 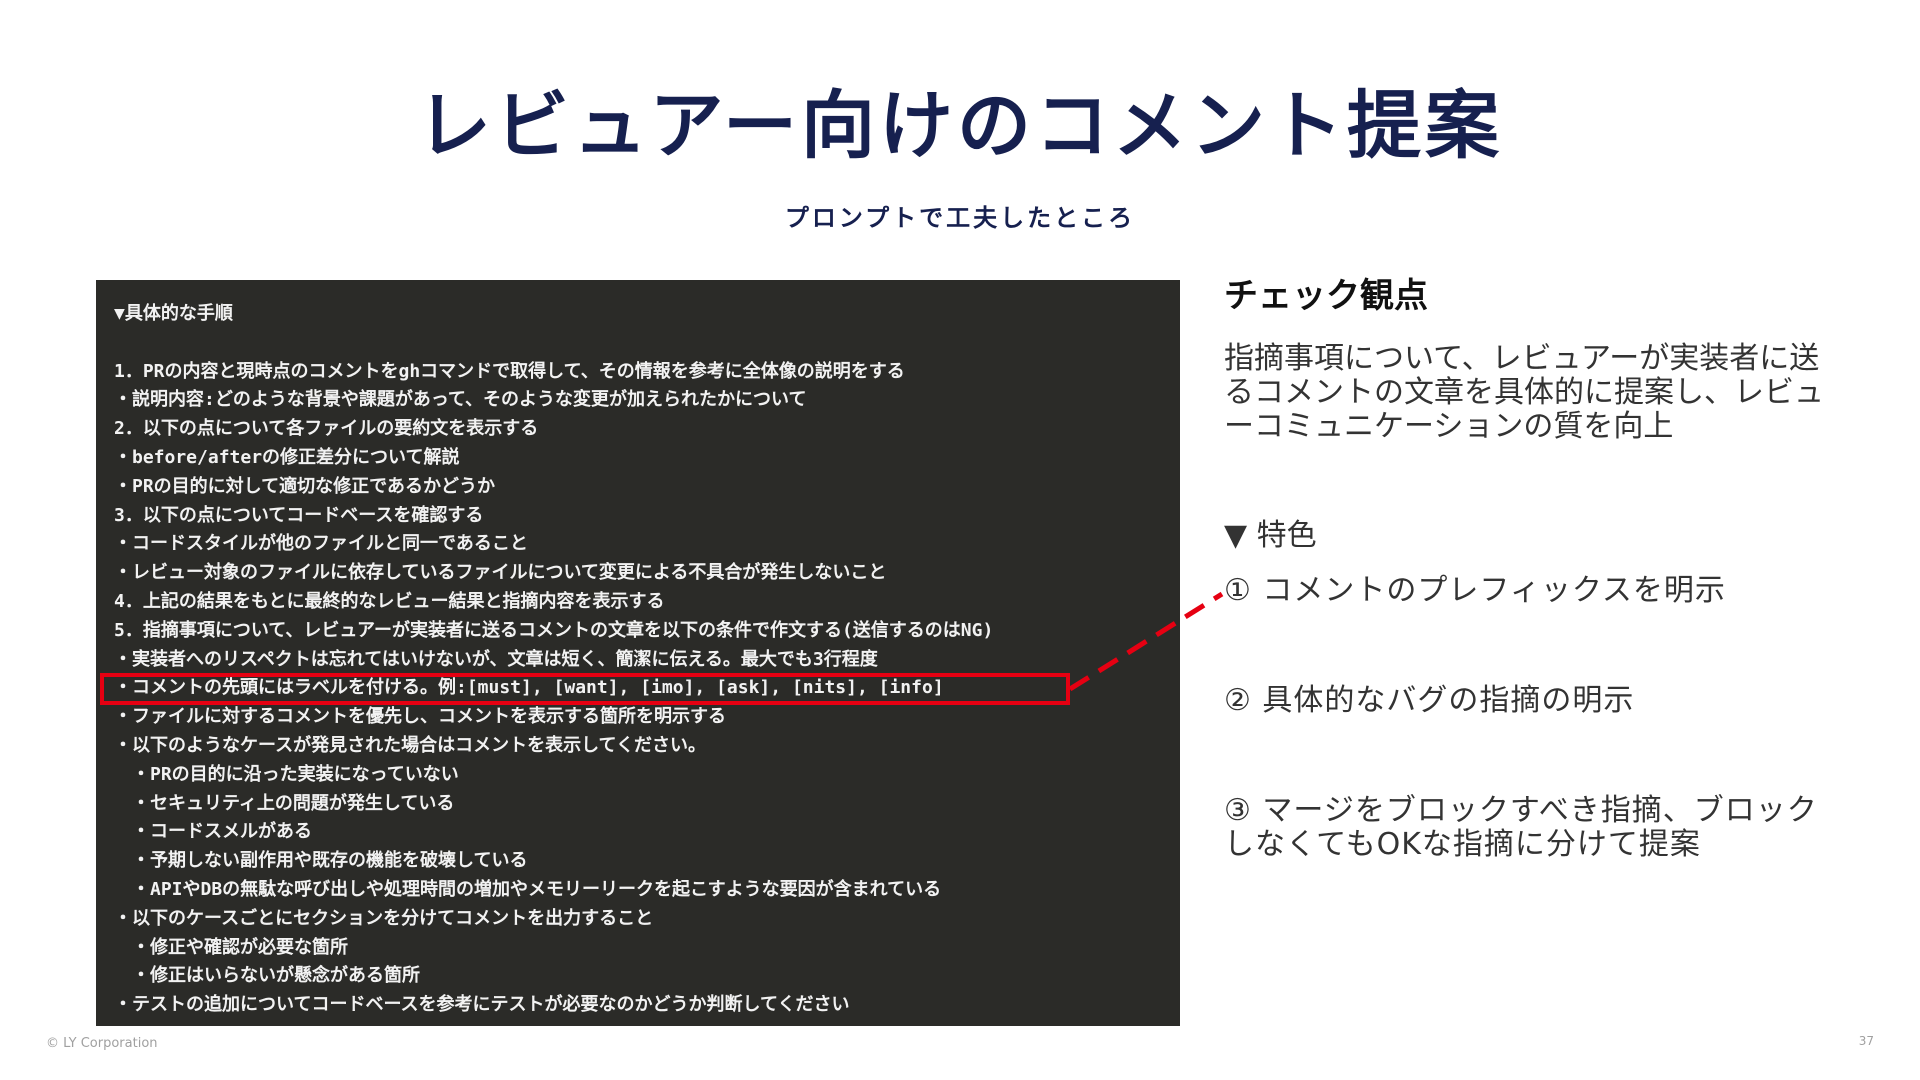 What do you see at coordinates (287, 457) in the screenshot?
I see `code-line: ・before/afterの修正差分について解説` at bounding box center [287, 457].